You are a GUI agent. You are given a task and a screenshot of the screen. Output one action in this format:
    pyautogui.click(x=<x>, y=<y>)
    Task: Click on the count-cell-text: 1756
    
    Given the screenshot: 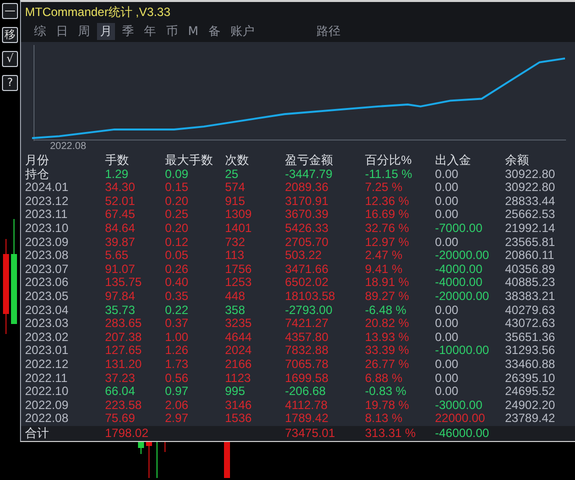 What is the action you would take?
    pyautogui.click(x=239, y=269)
    